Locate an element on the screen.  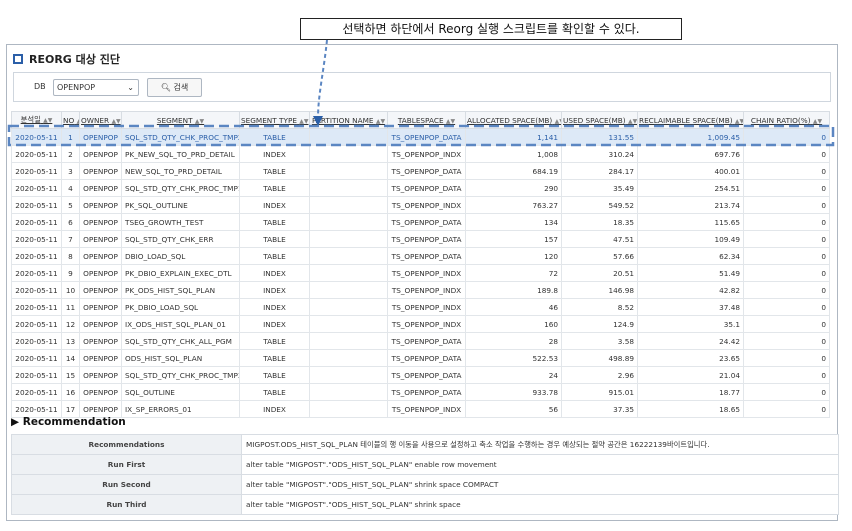
table-cell: 254.51 is located at coordinates (690, 188).